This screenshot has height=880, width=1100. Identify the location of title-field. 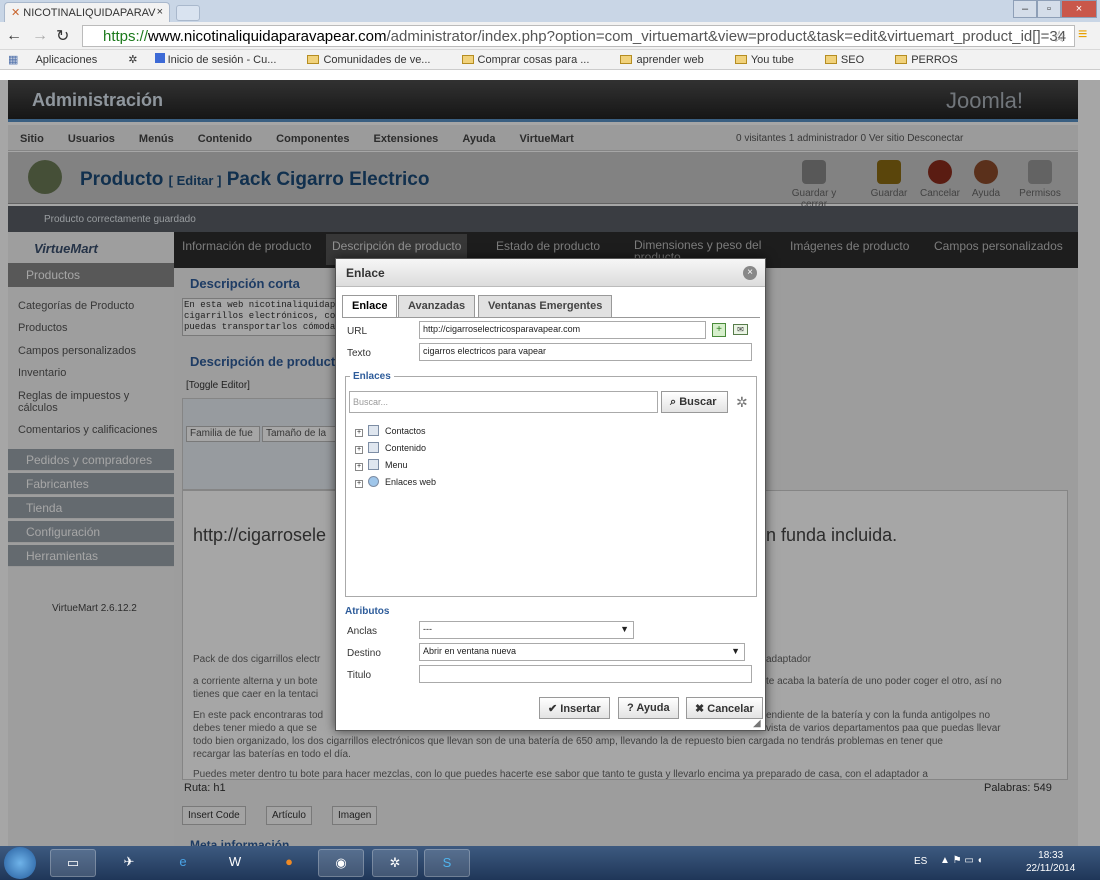
(585, 674).